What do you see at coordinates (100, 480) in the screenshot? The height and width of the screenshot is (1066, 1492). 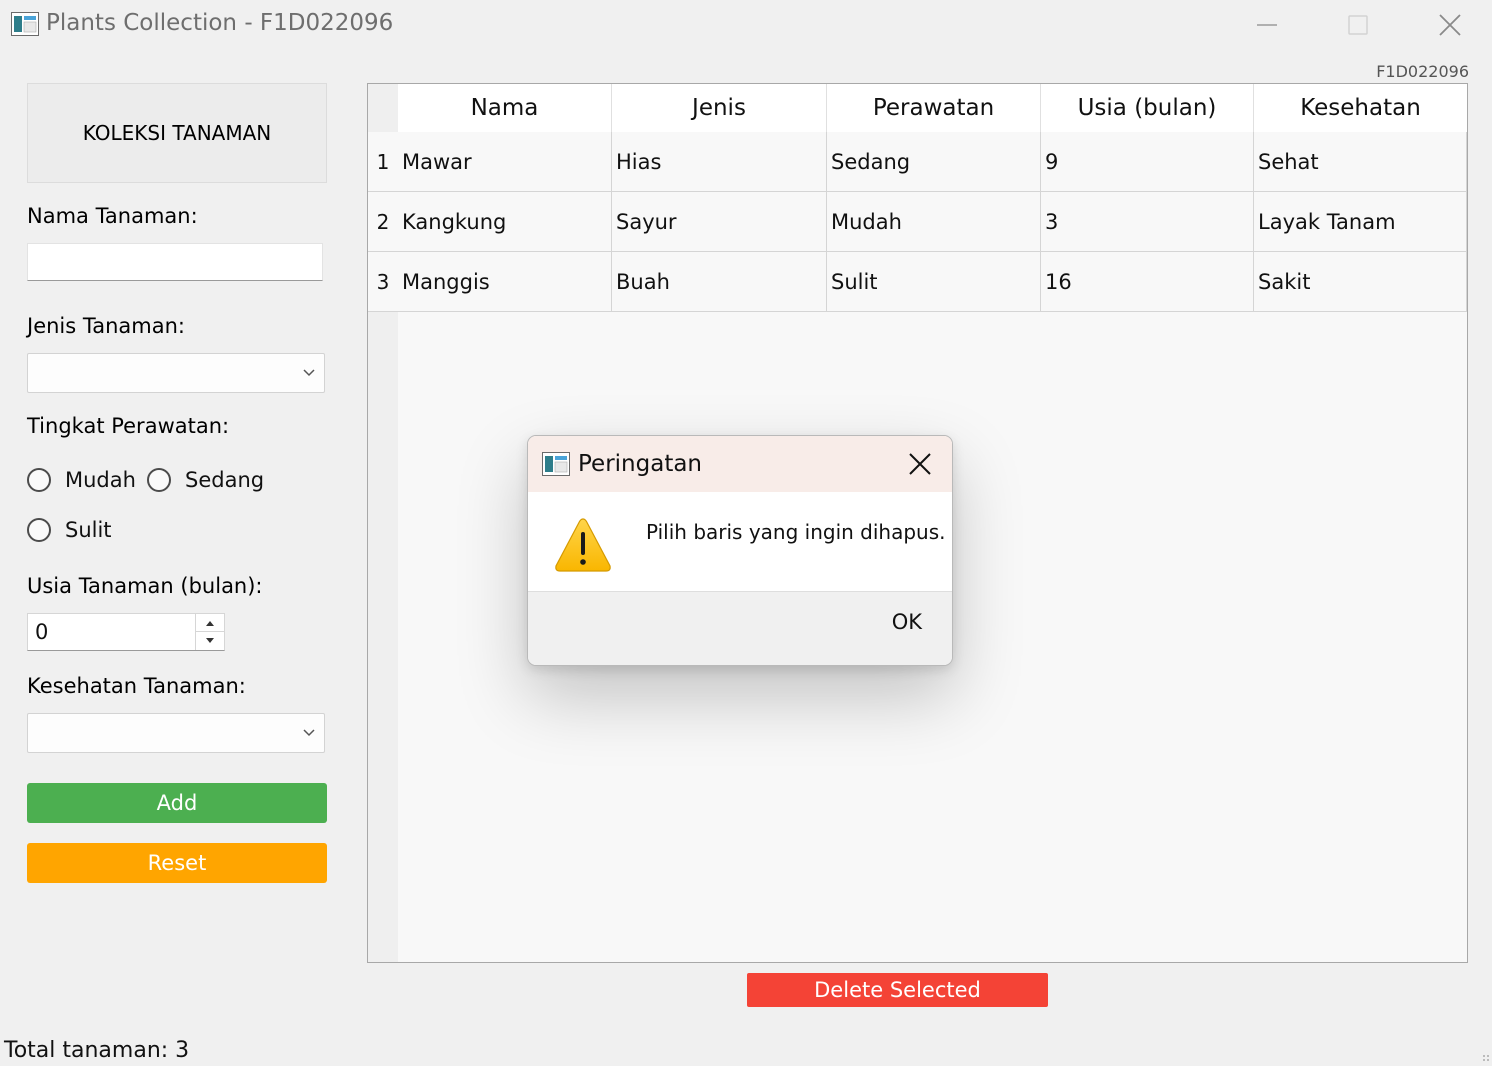 I see `radio-mudah-label: Mudah` at bounding box center [100, 480].